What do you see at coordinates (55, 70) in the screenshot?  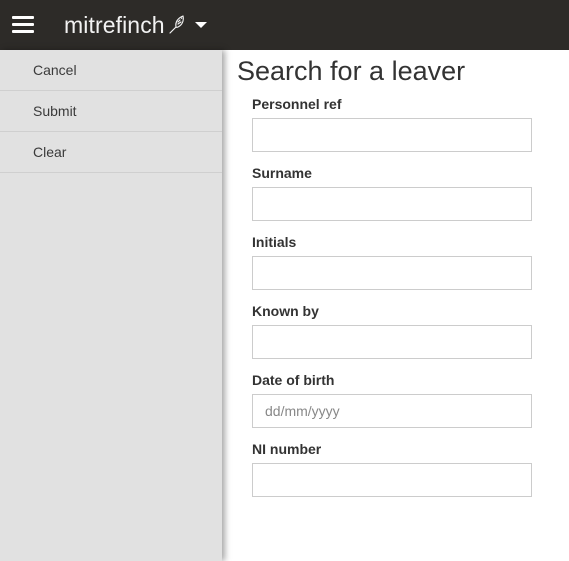 I see `sidebar-item-label: Cancel` at bounding box center [55, 70].